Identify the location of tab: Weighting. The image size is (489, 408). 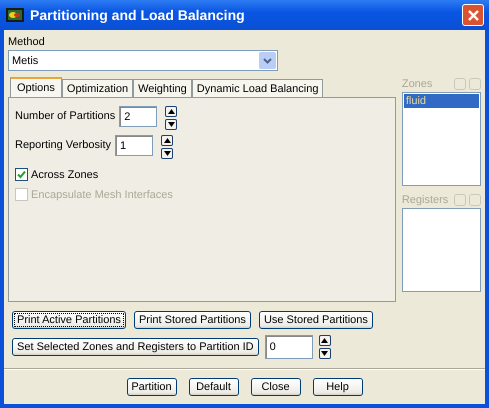
(162, 88).